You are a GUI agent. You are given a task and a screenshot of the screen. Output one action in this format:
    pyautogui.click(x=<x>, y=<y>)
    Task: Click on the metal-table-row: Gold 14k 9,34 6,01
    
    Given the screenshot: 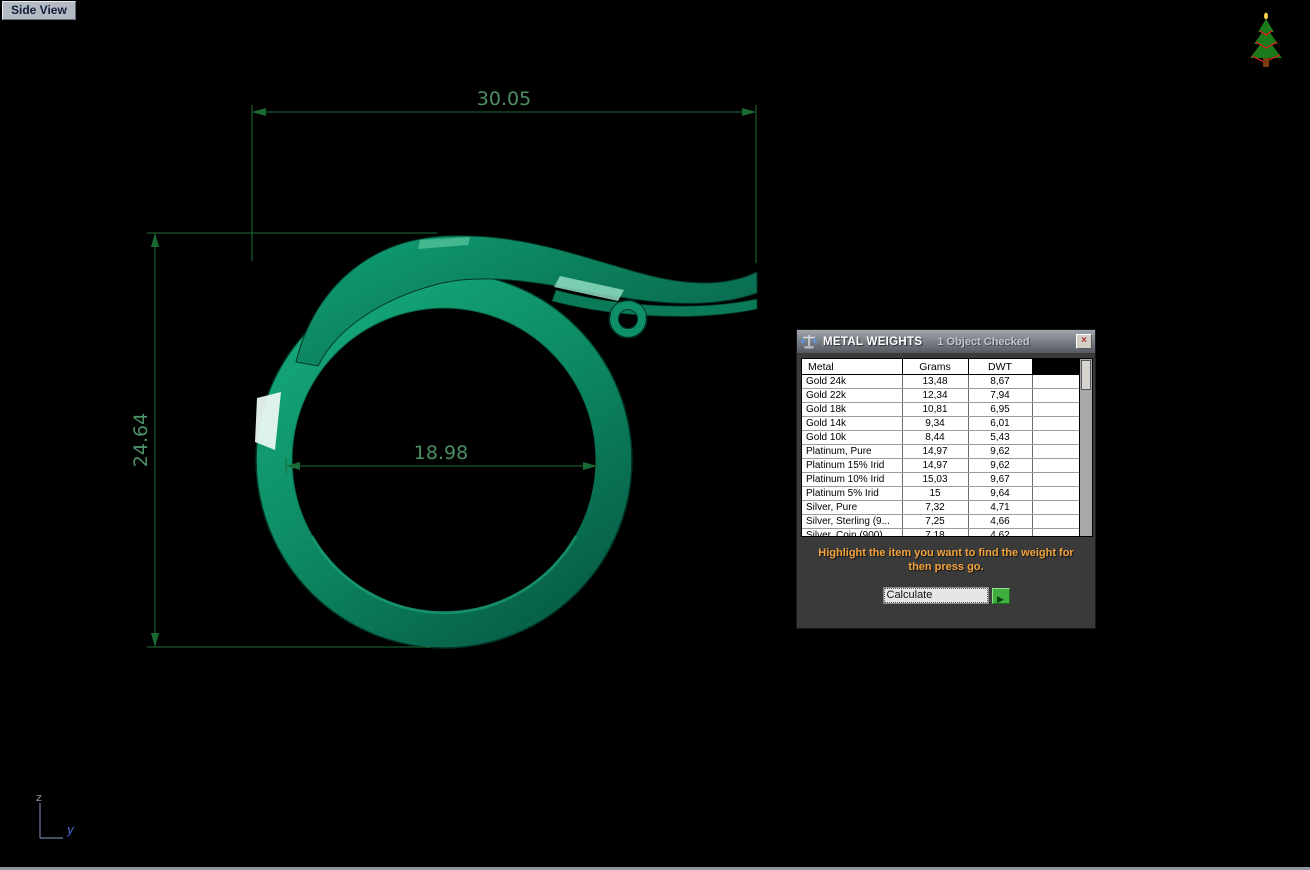 What is the action you would take?
    pyautogui.click(x=940, y=423)
    